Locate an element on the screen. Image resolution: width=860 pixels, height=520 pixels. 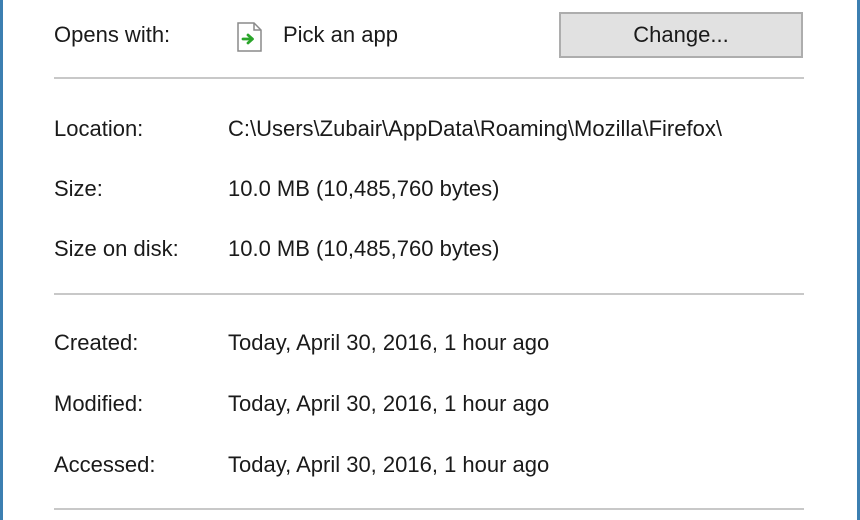
default-app-name: Pick an app is located at coordinates (340, 34).